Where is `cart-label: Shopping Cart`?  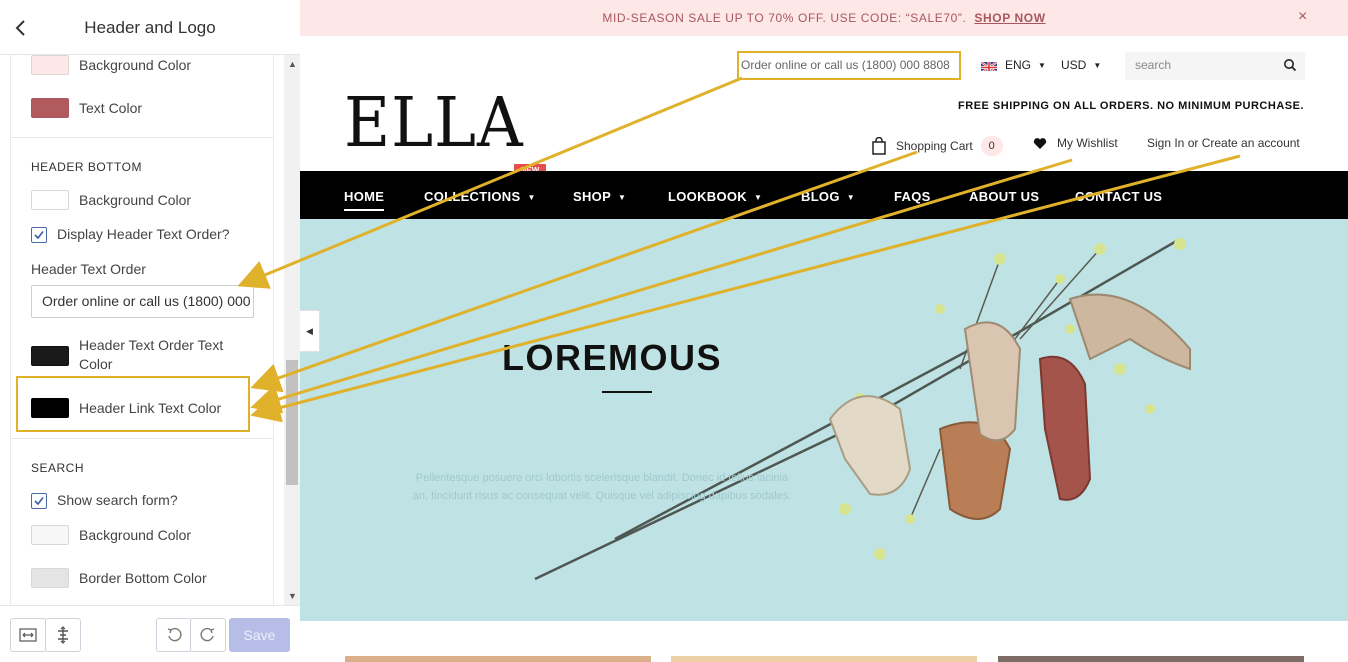
cart-label: Shopping Cart is located at coordinates (934, 146).